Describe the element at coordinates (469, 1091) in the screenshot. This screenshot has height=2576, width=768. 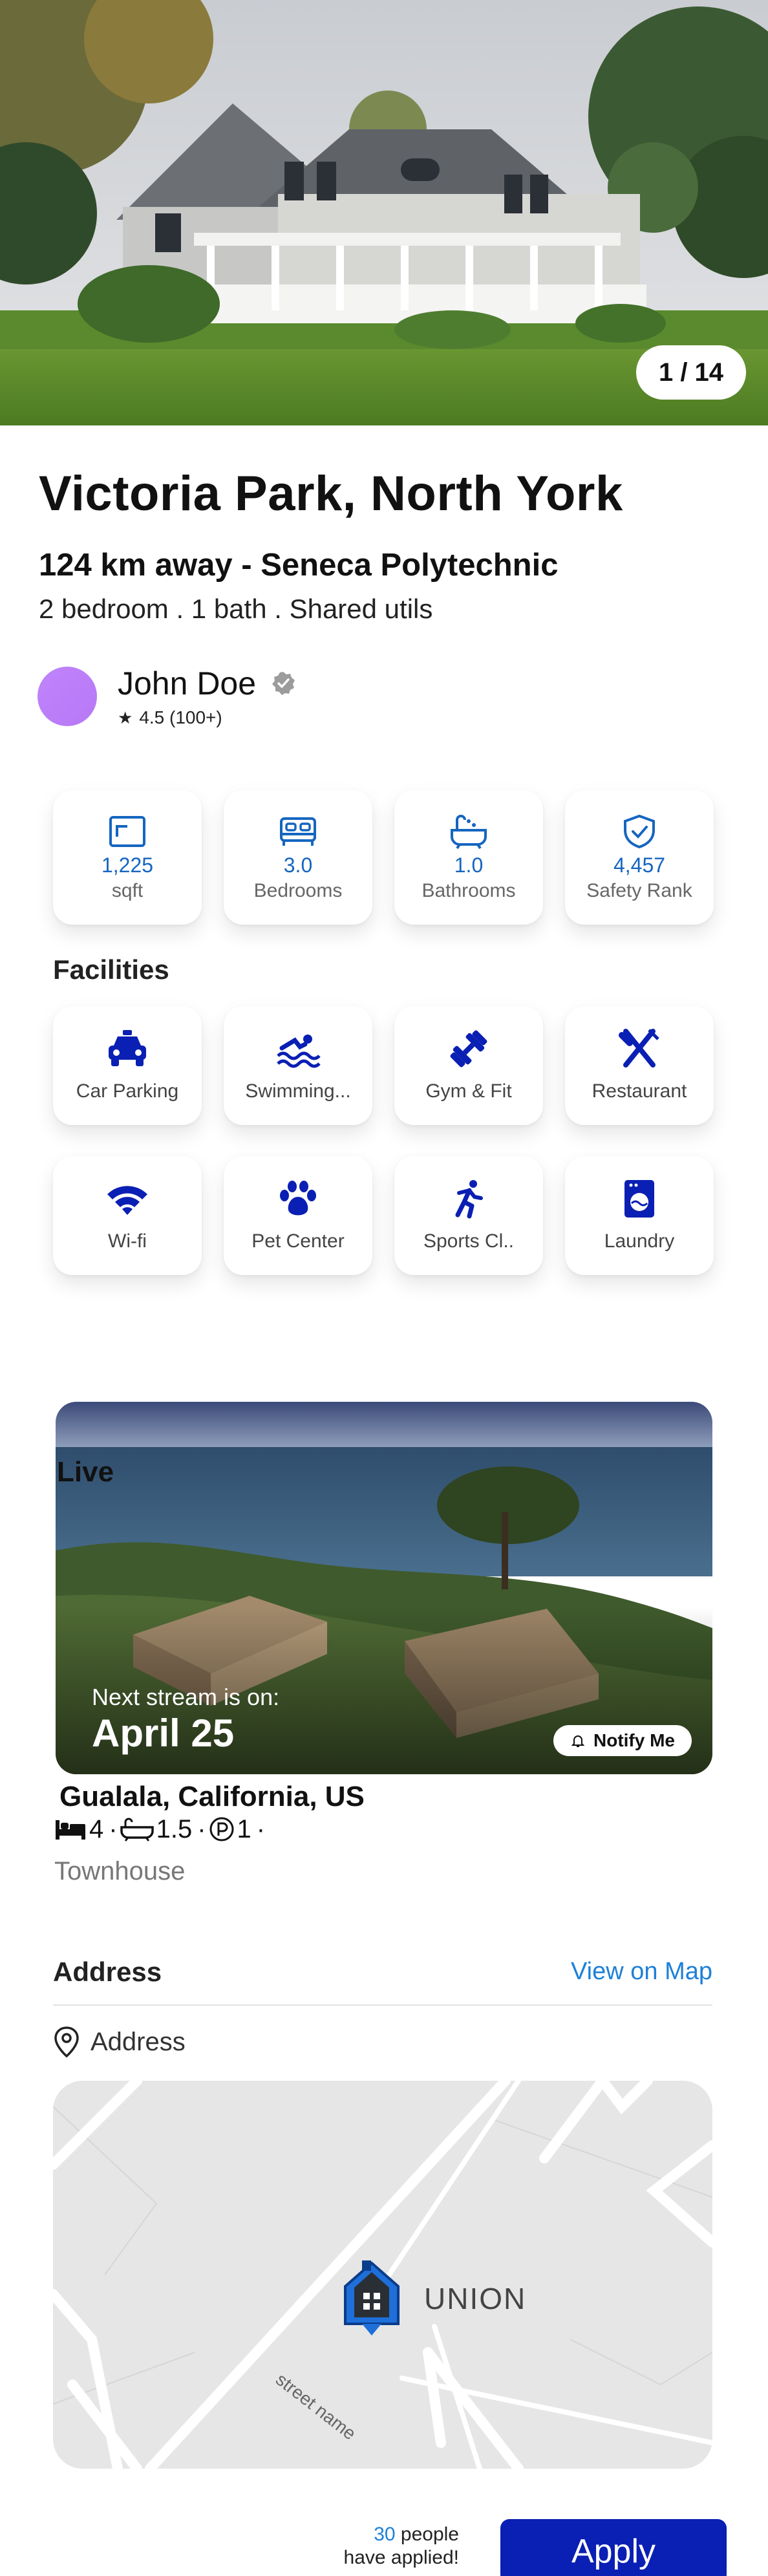
I see `facility-label: Gym & Fit` at that location.